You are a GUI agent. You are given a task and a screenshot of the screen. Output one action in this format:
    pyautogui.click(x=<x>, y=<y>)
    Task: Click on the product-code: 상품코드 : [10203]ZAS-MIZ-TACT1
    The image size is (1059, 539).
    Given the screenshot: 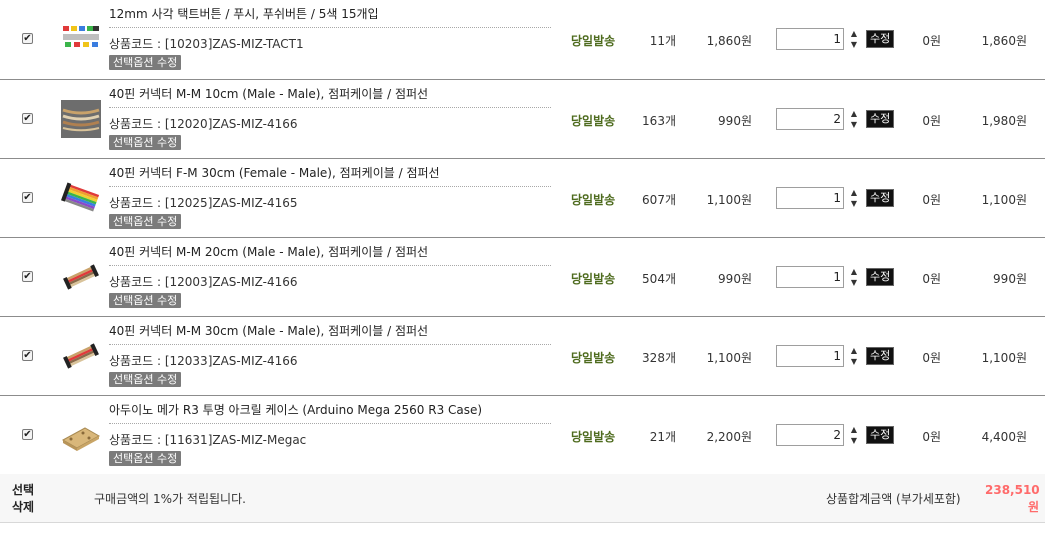 What is the action you would take?
    pyautogui.click(x=206, y=44)
    